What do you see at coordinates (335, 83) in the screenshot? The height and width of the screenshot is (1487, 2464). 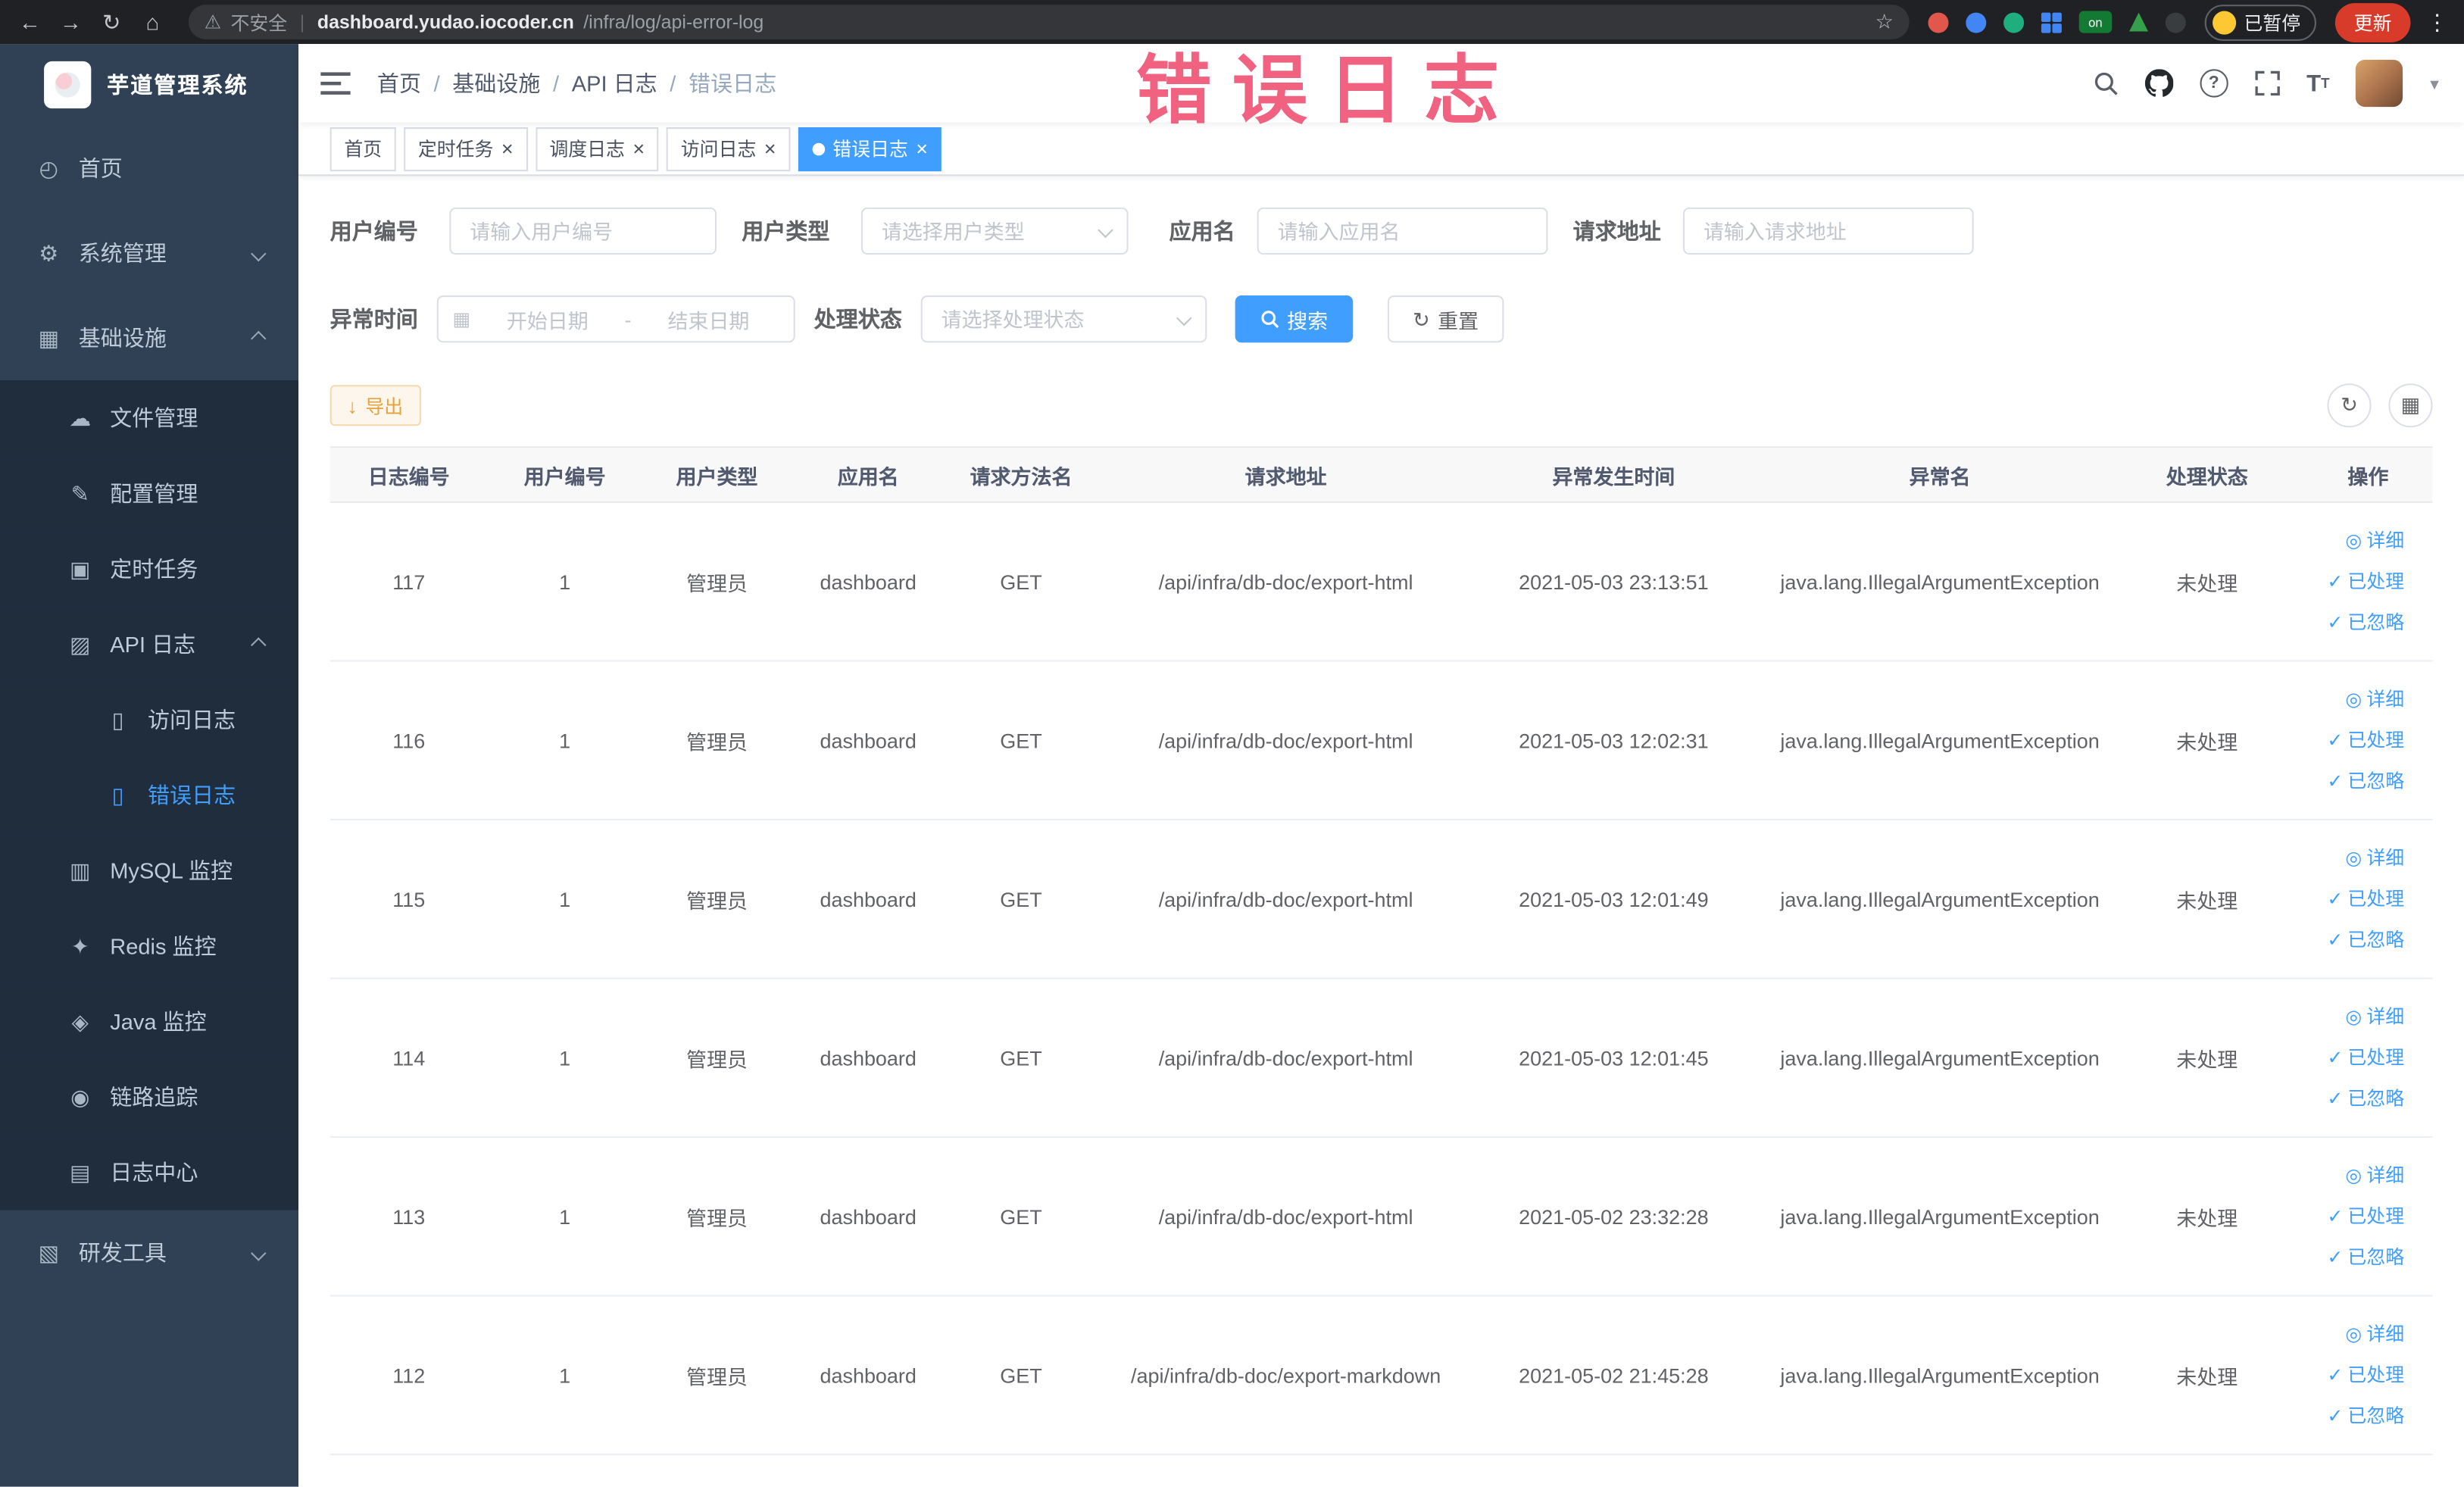 I see `hamburger-icon` at bounding box center [335, 83].